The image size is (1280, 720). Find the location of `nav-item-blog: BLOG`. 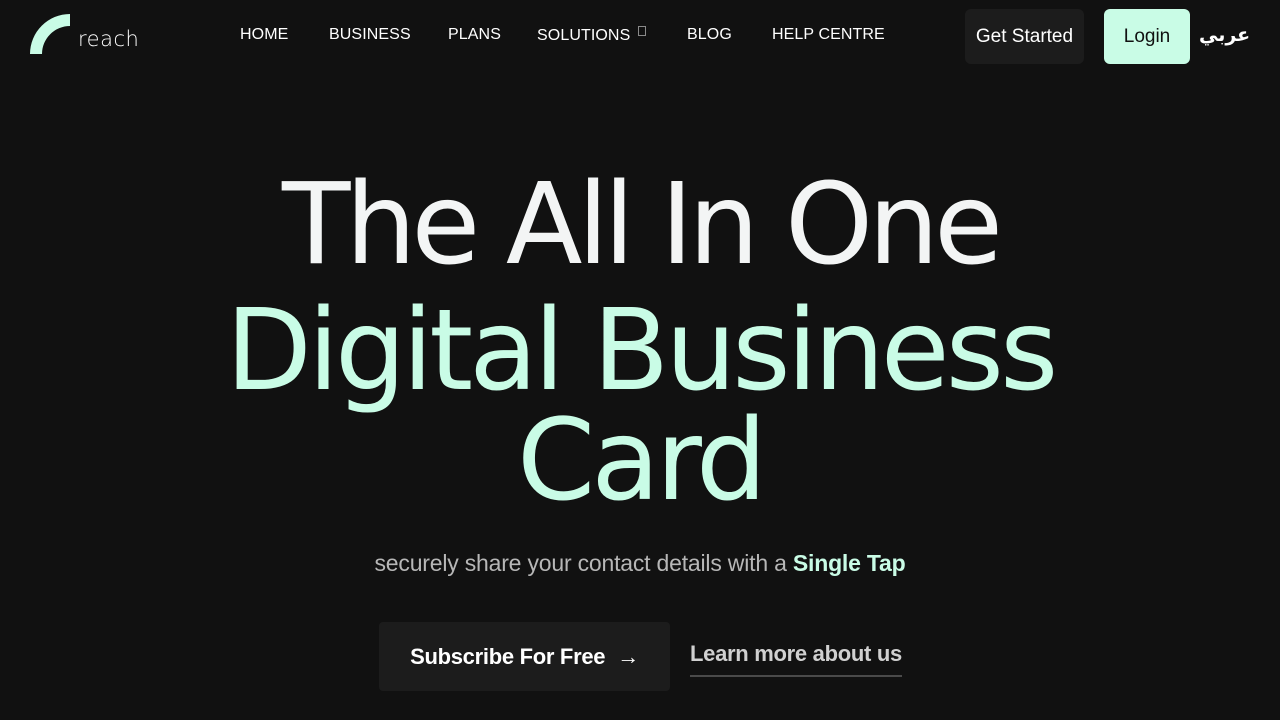

nav-item-blog: BLOG is located at coordinates (709, 35).